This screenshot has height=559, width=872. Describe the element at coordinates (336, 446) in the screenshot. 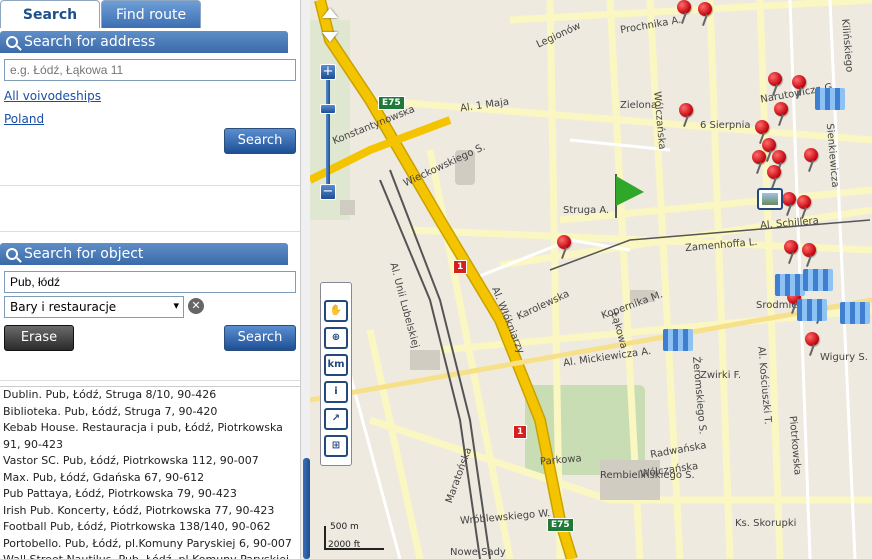

I see `grid-tool-icon: ⊞` at that location.